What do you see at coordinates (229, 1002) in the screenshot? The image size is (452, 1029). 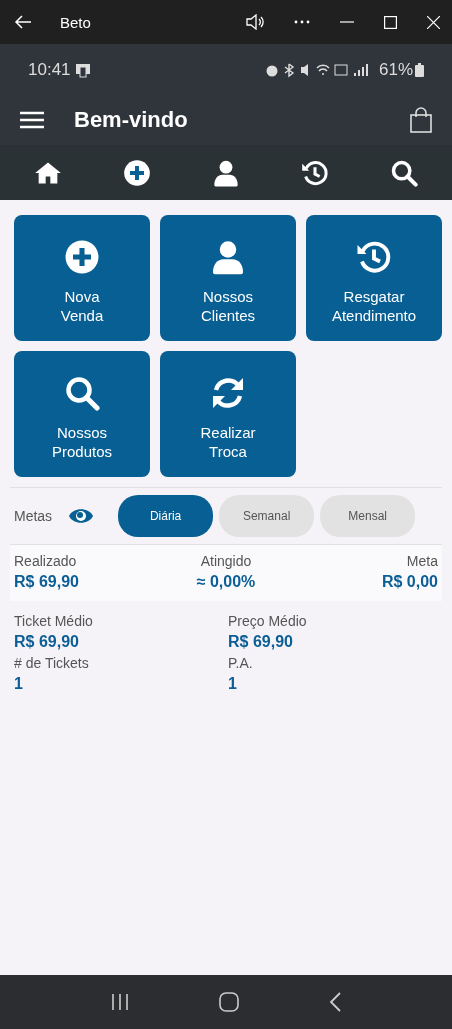 I see `home-button-icon` at bounding box center [229, 1002].